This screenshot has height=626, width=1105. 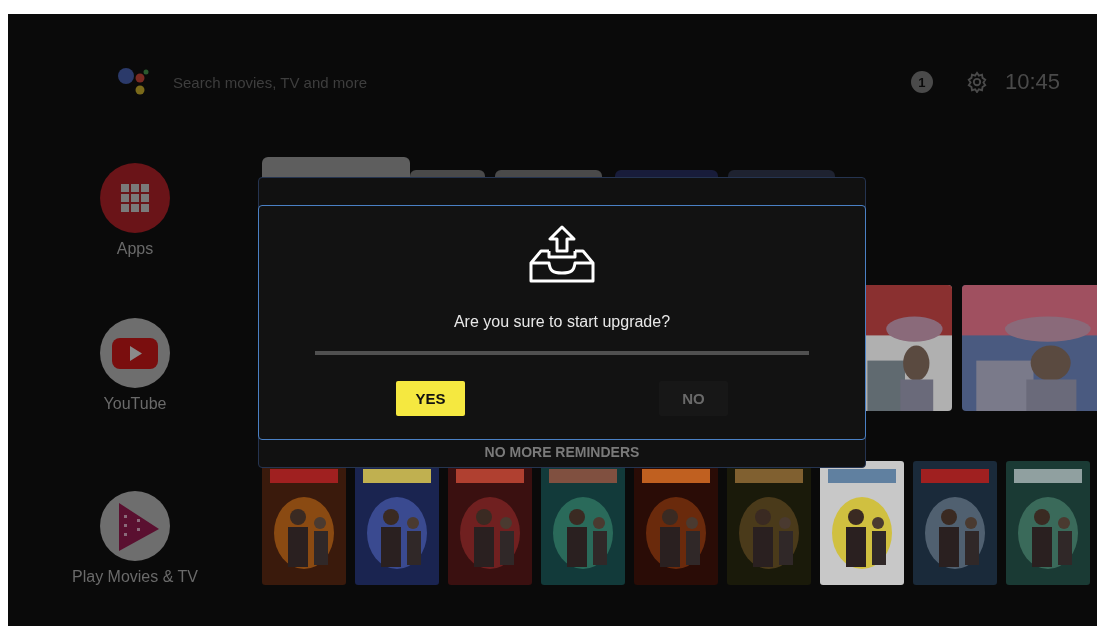 What do you see at coordinates (135, 577) in the screenshot?
I see `app-label: Play Movies & TV` at bounding box center [135, 577].